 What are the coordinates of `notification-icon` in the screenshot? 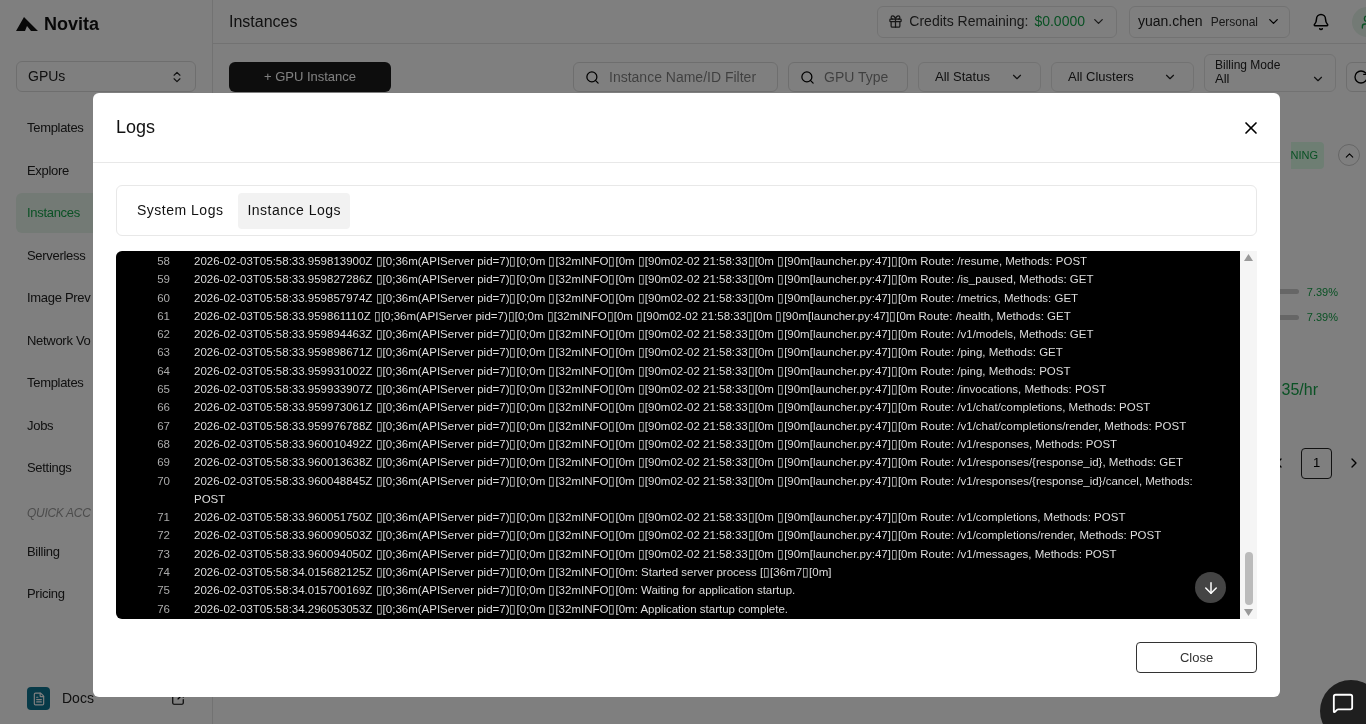 It's located at (1321, 21).